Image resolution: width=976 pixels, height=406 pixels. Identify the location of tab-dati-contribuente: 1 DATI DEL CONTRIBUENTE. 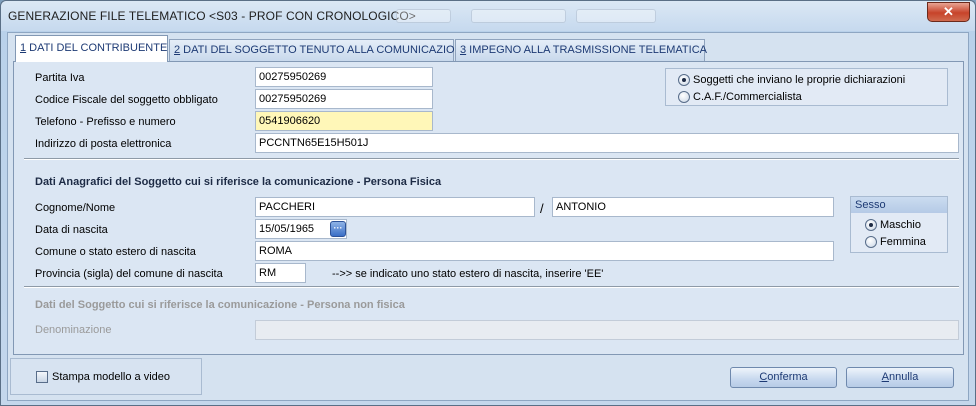
(91, 48).